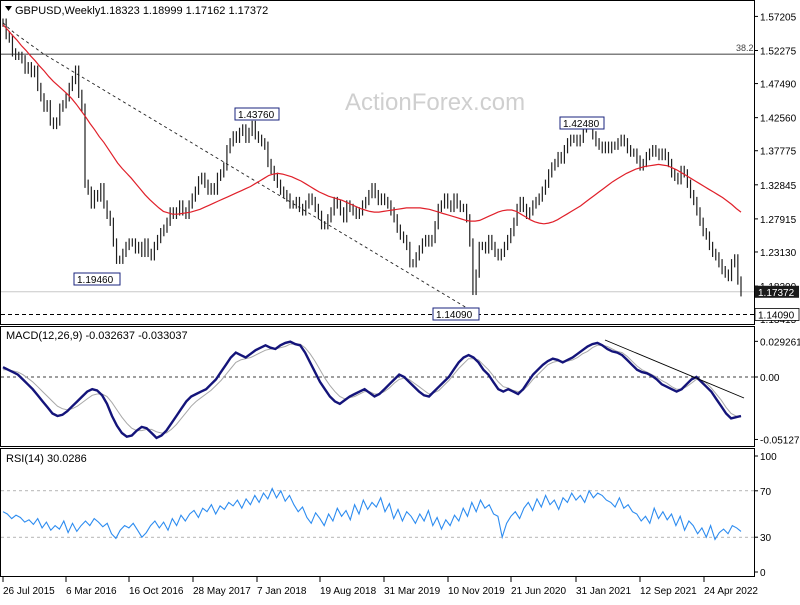  I want to click on macd-y-tick-label: -0.051279, so click(780, 440).